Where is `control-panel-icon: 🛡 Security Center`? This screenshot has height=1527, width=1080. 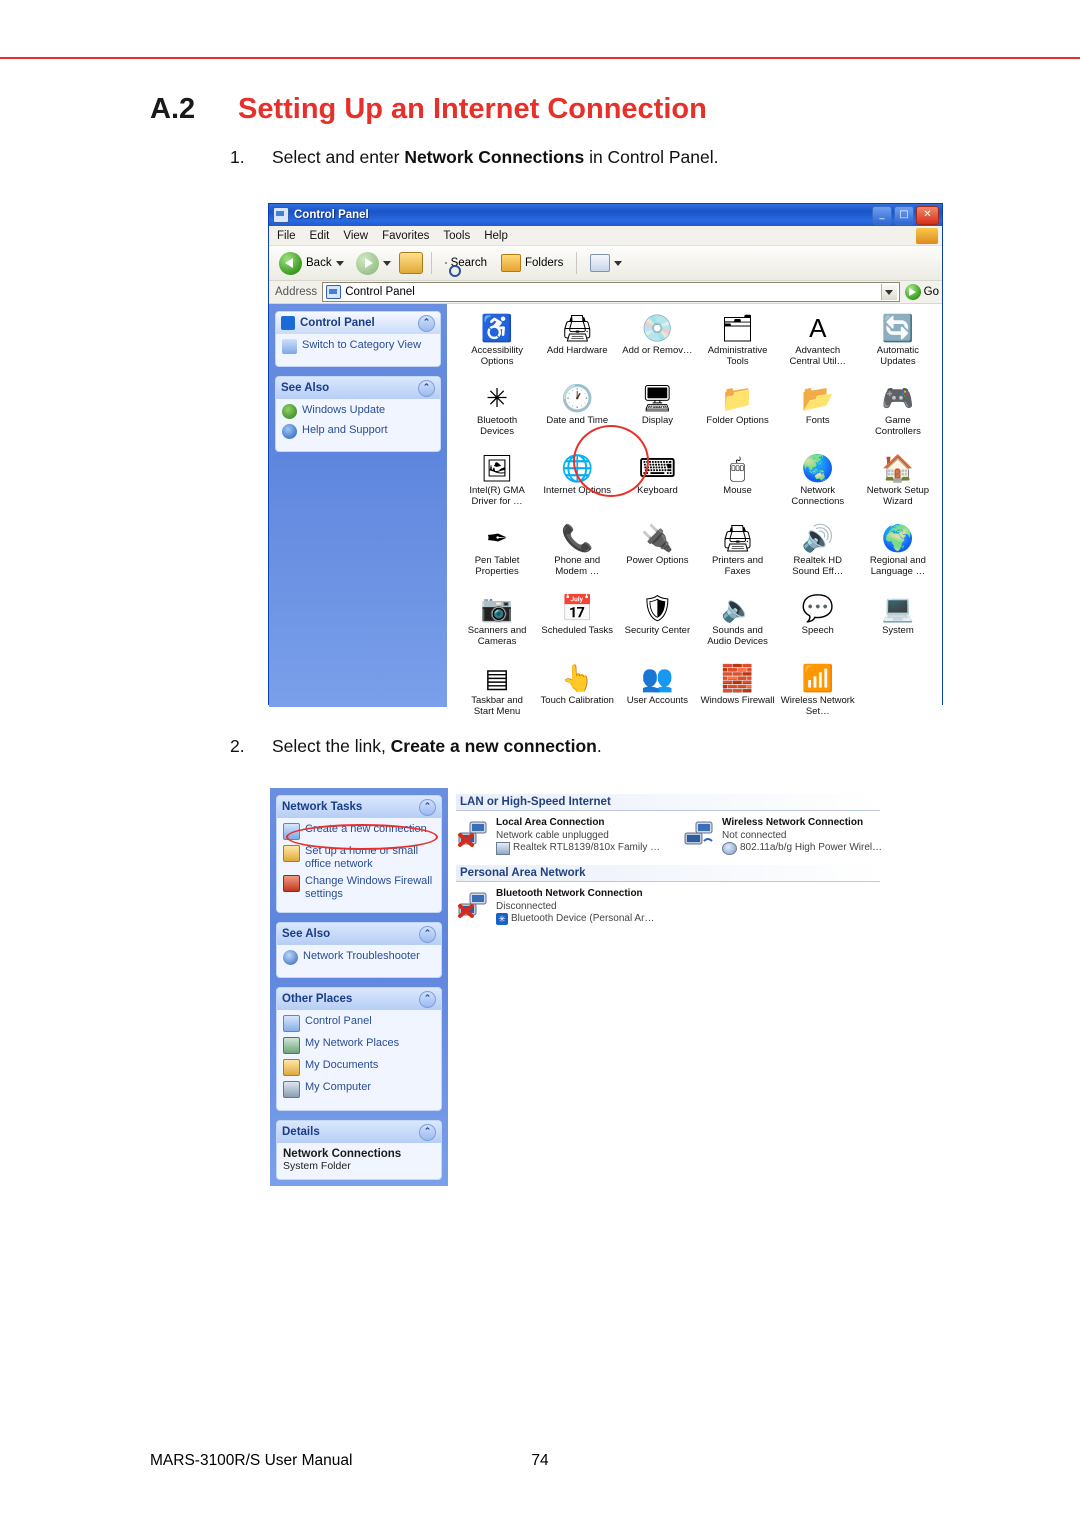
control-panel-icon: 🛡 Security Center is located at coordinates (657, 624).